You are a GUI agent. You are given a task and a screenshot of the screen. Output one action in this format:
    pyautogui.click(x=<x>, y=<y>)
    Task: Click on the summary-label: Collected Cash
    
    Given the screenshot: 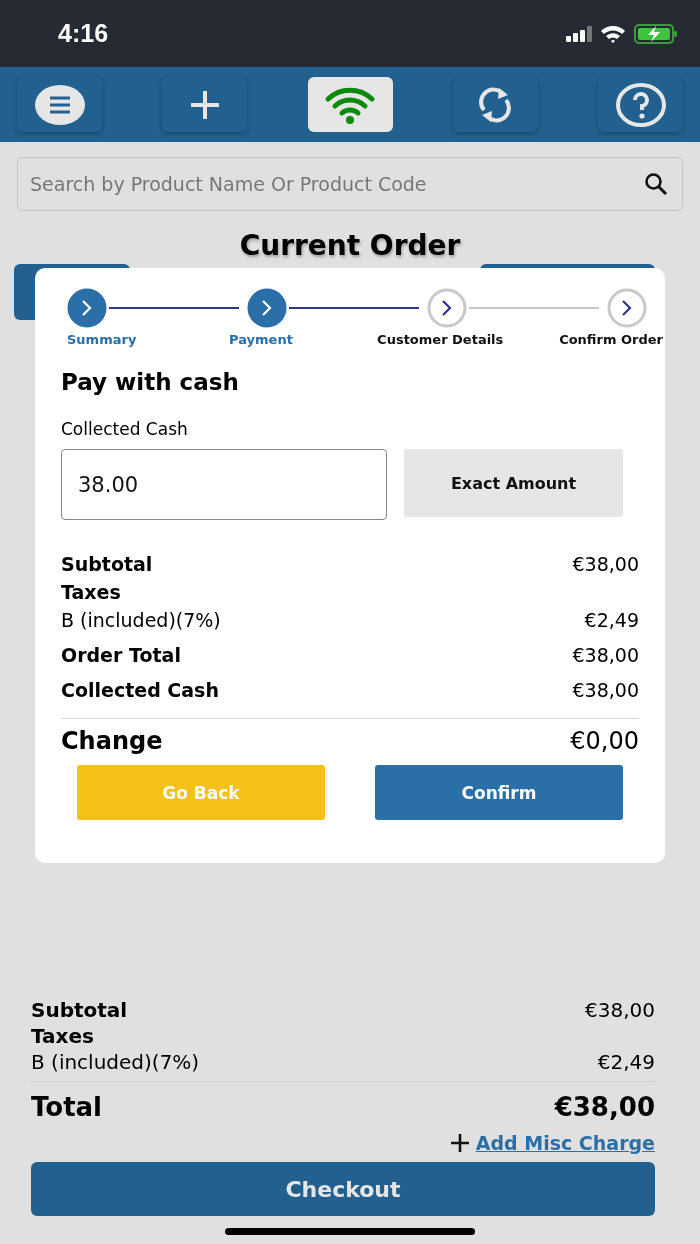 What is the action you would take?
    pyautogui.click(x=140, y=690)
    